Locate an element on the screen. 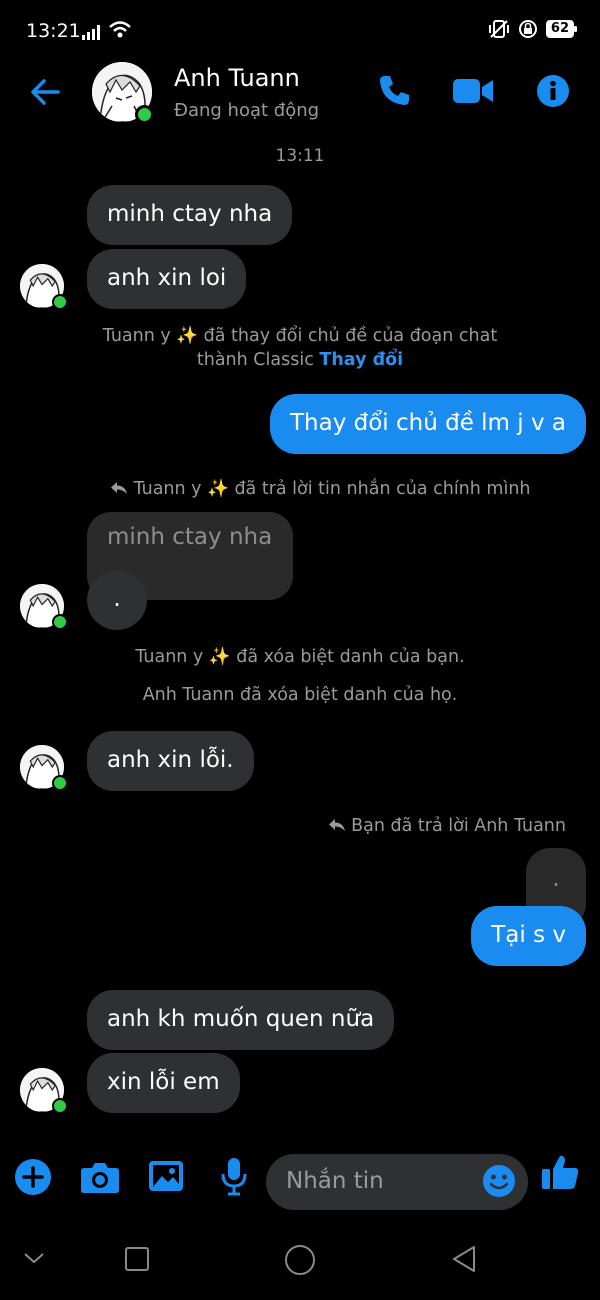  info-icon is located at coordinates (553, 91).